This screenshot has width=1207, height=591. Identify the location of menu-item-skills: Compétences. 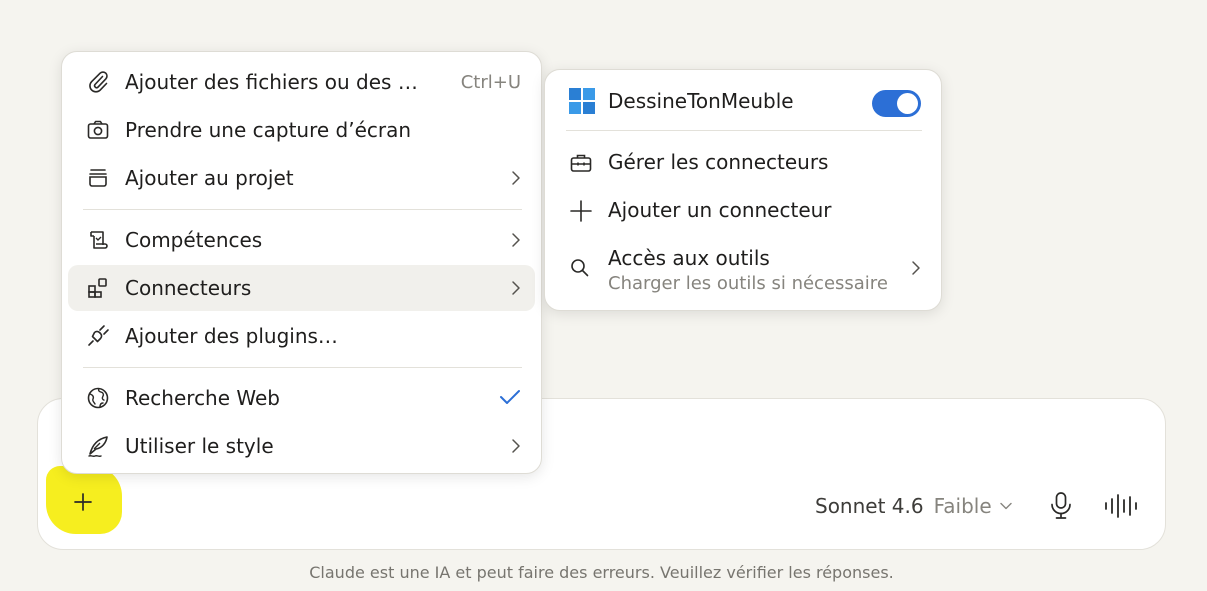
(301, 240).